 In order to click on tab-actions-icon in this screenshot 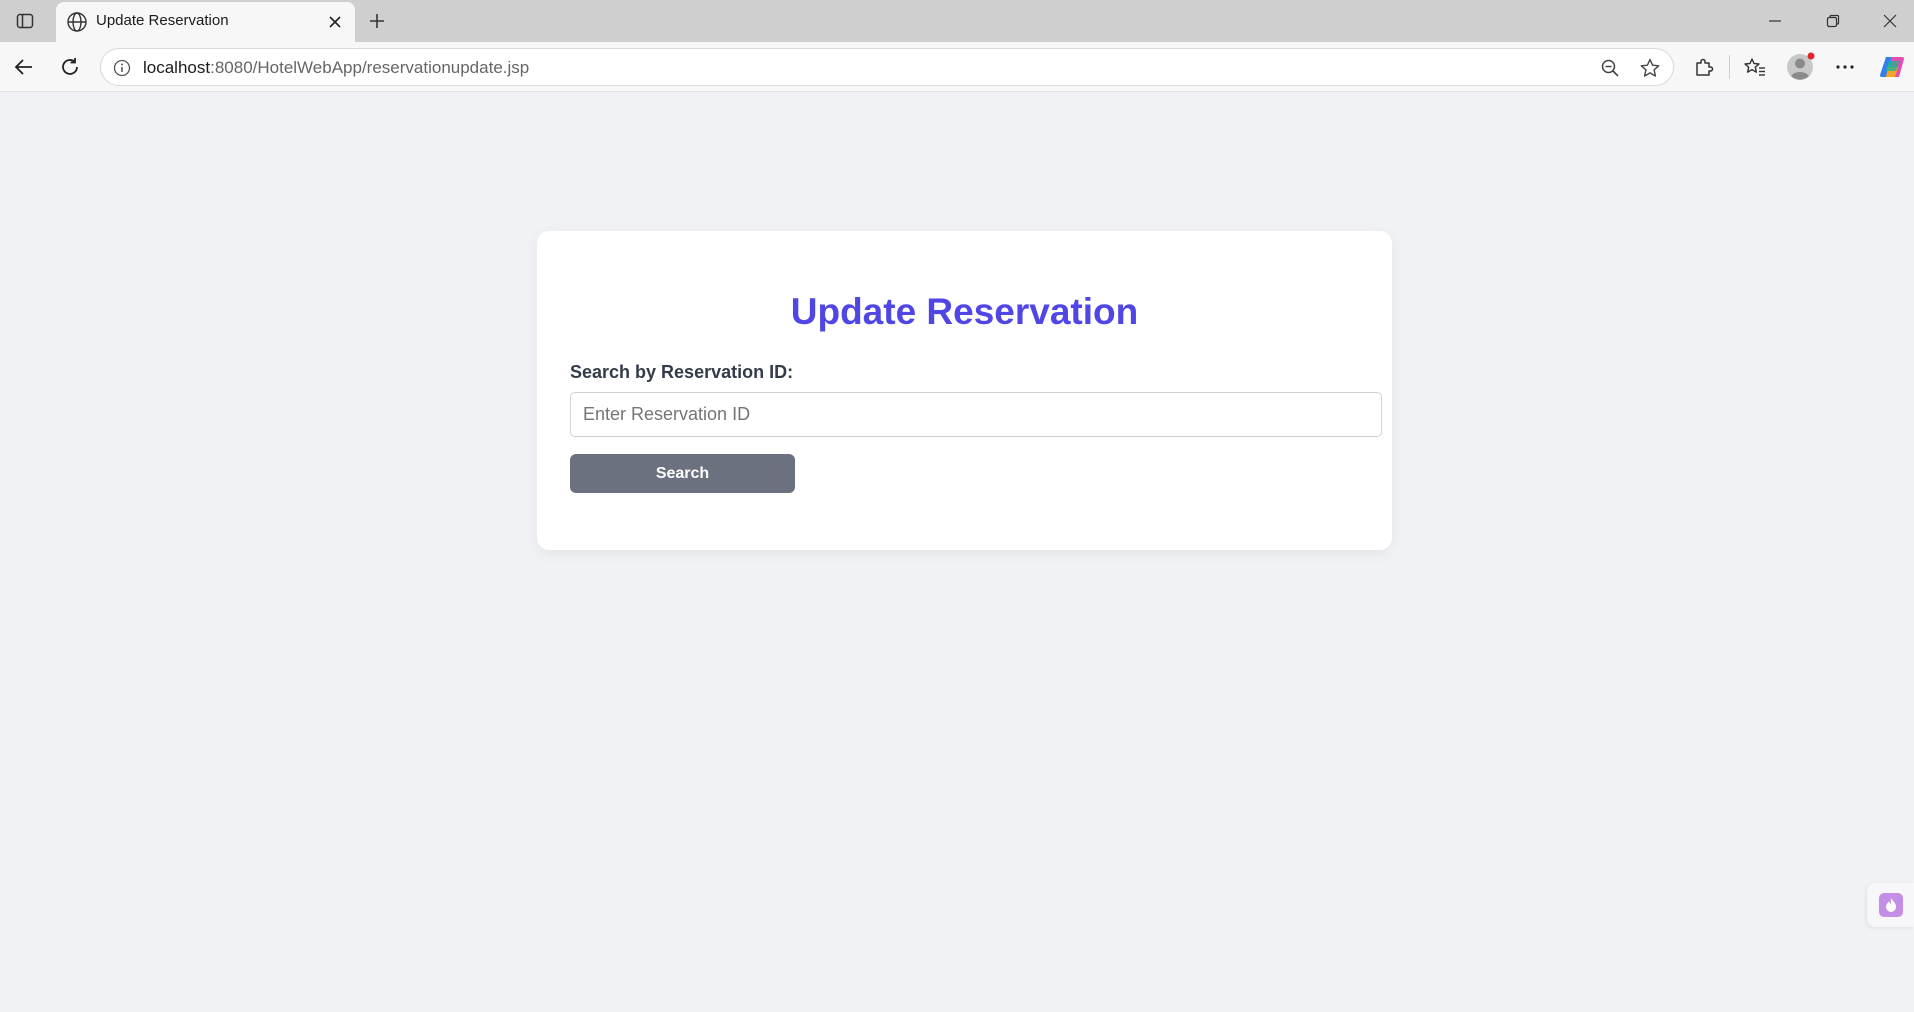, I will do `click(25, 21)`.